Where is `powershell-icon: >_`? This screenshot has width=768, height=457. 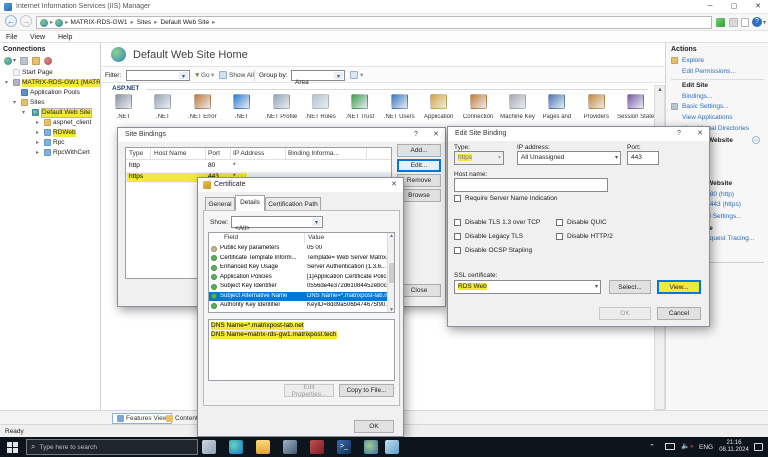 powershell-icon: >_ is located at coordinates (344, 447).